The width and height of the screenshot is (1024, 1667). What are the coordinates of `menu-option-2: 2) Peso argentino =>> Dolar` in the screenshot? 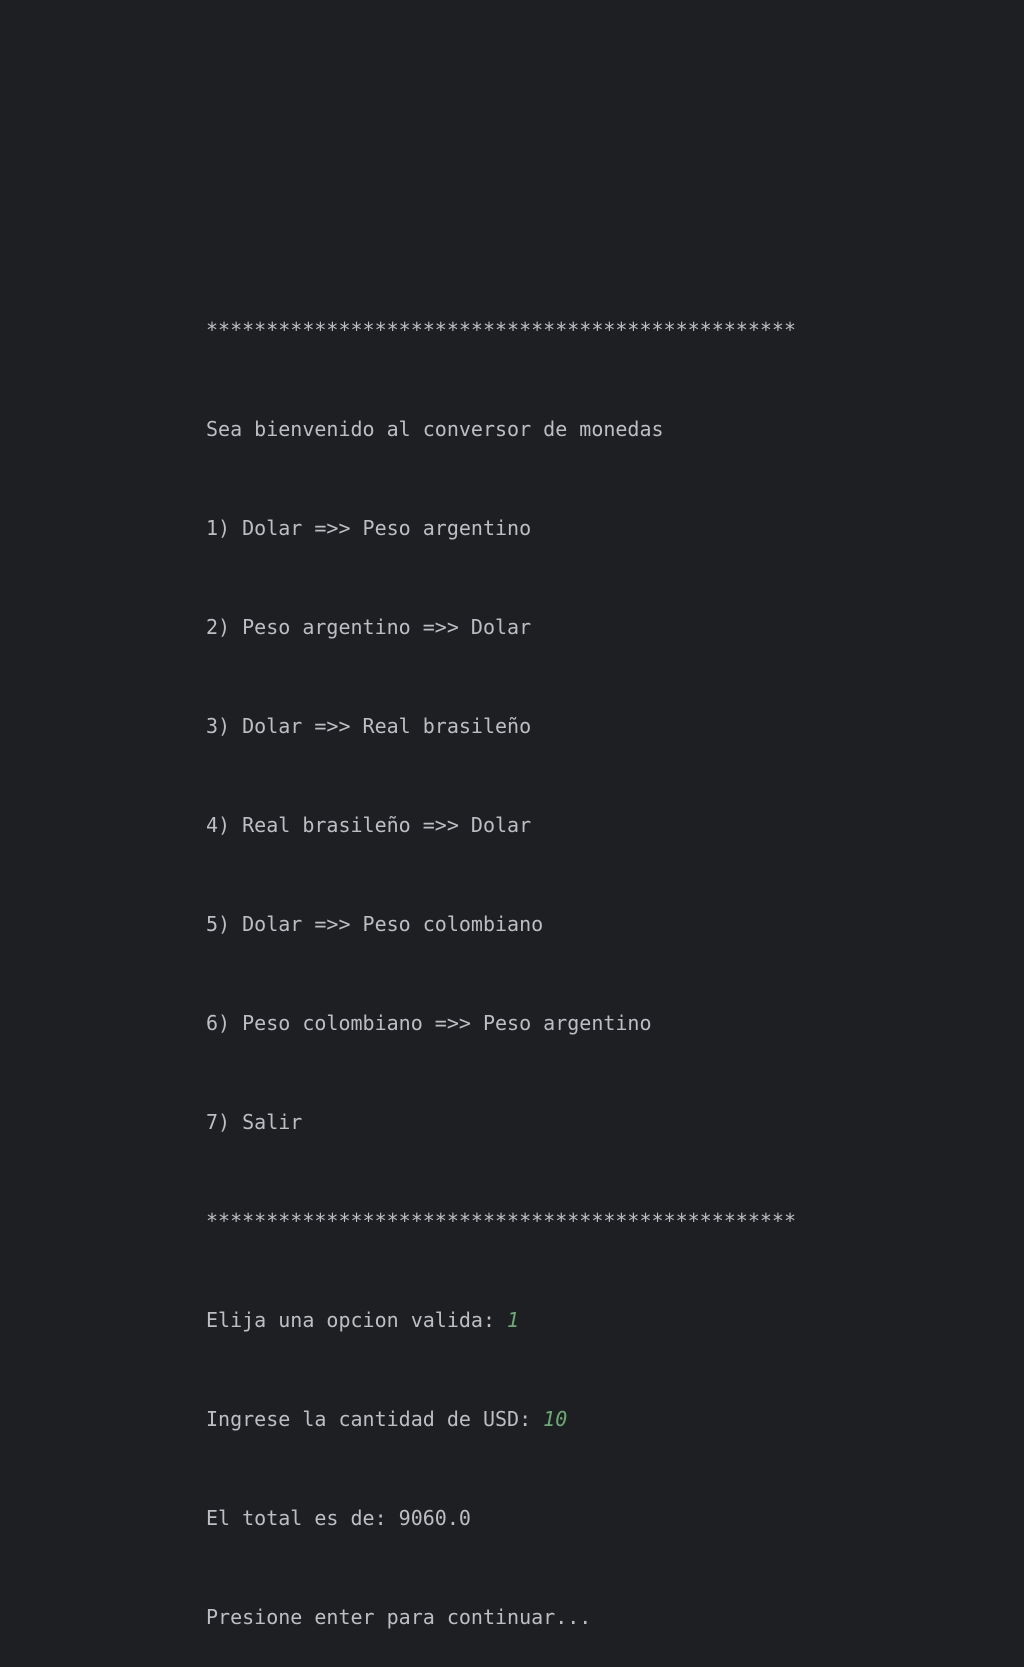 It's located at (369, 627).